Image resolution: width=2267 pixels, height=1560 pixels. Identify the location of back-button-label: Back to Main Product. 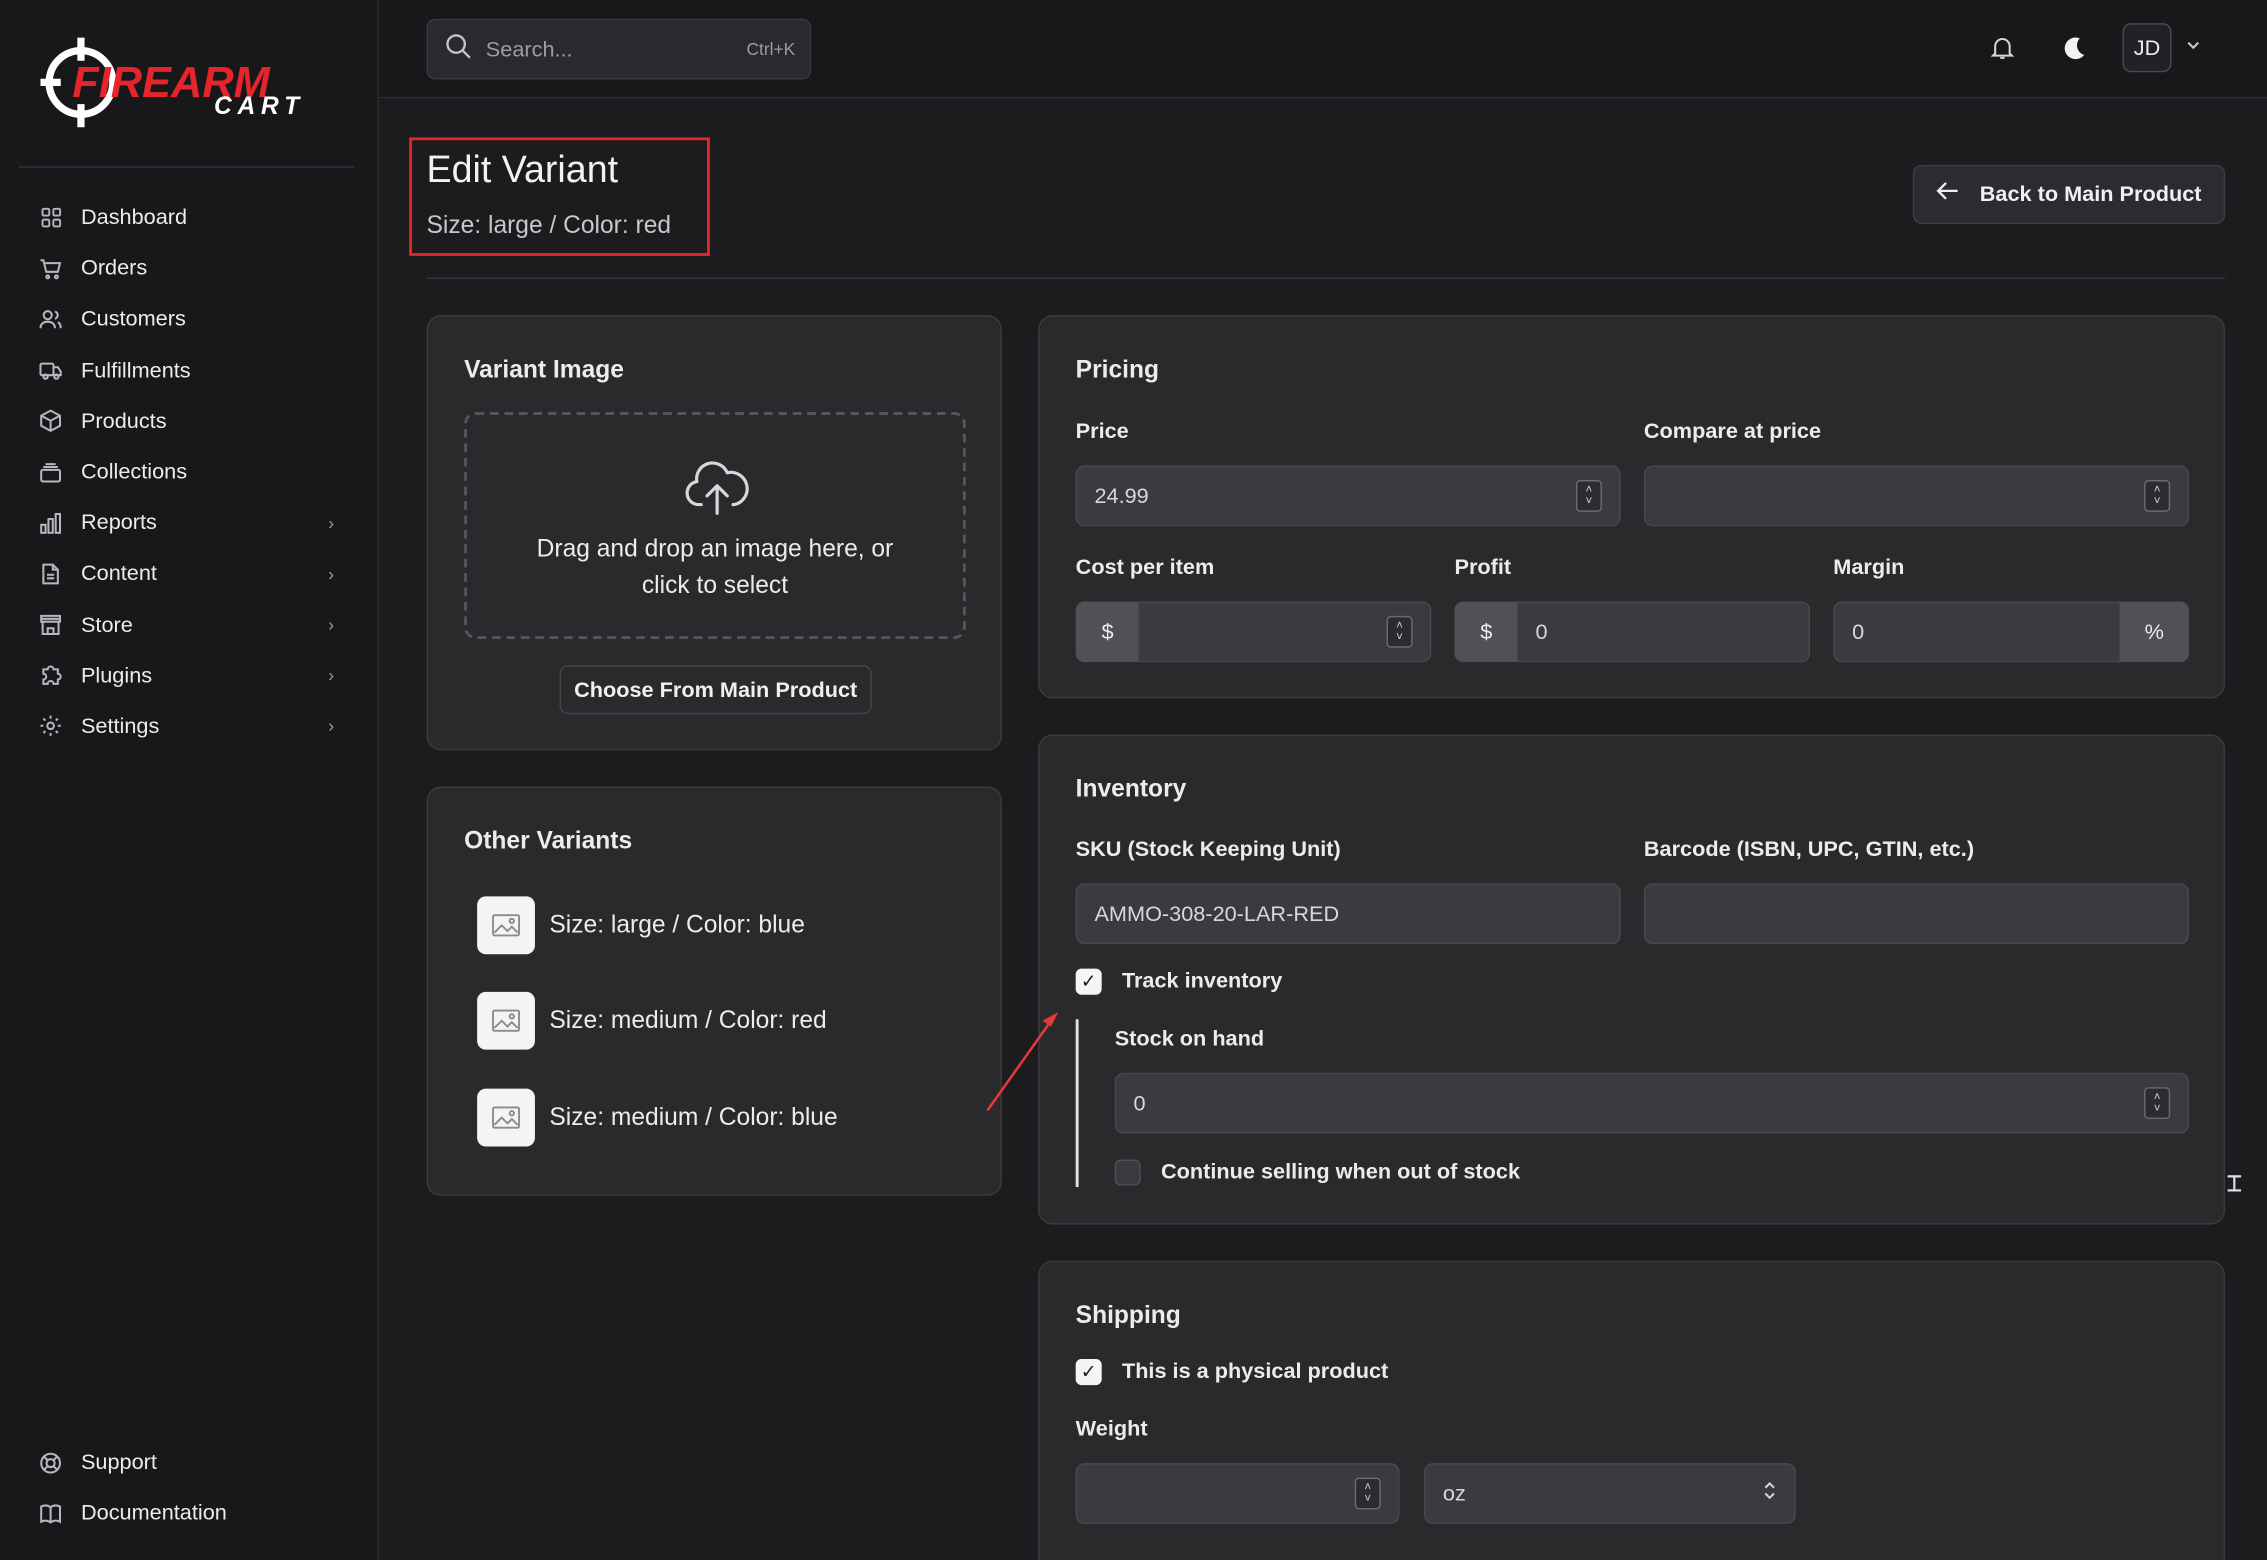
(2090, 194).